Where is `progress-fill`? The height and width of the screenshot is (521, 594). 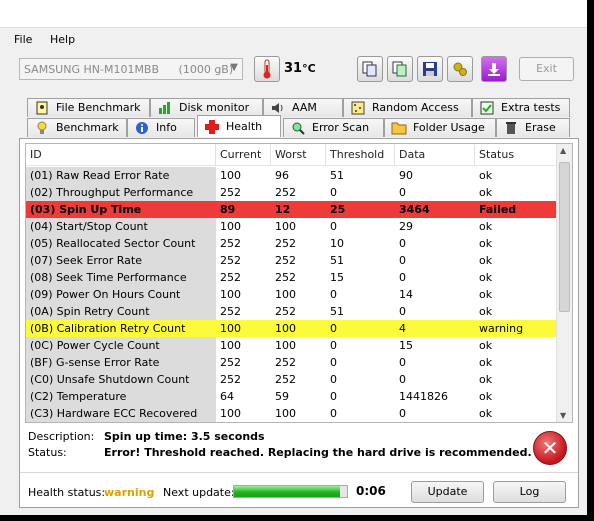 progress-fill is located at coordinates (287, 491).